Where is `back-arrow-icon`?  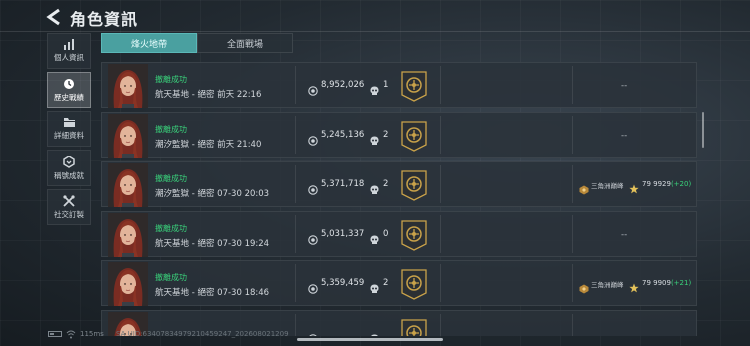
back-arrow-icon is located at coordinates (55, 17).